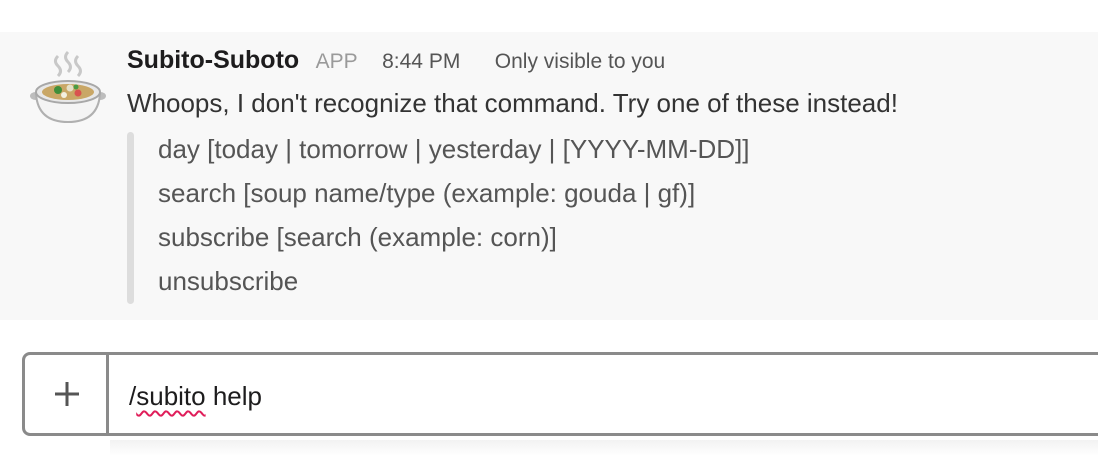  Describe the element at coordinates (228, 281) in the screenshot. I see `command-item: unsubscribe` at that location.